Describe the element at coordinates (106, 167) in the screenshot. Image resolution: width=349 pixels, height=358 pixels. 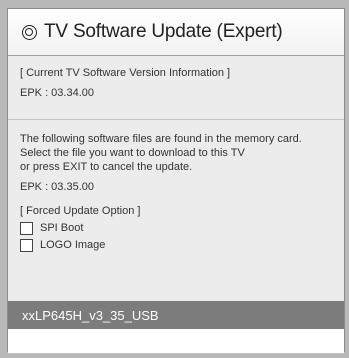
I see `info-line-3: or press EXIT to cancel the update.` at that location.